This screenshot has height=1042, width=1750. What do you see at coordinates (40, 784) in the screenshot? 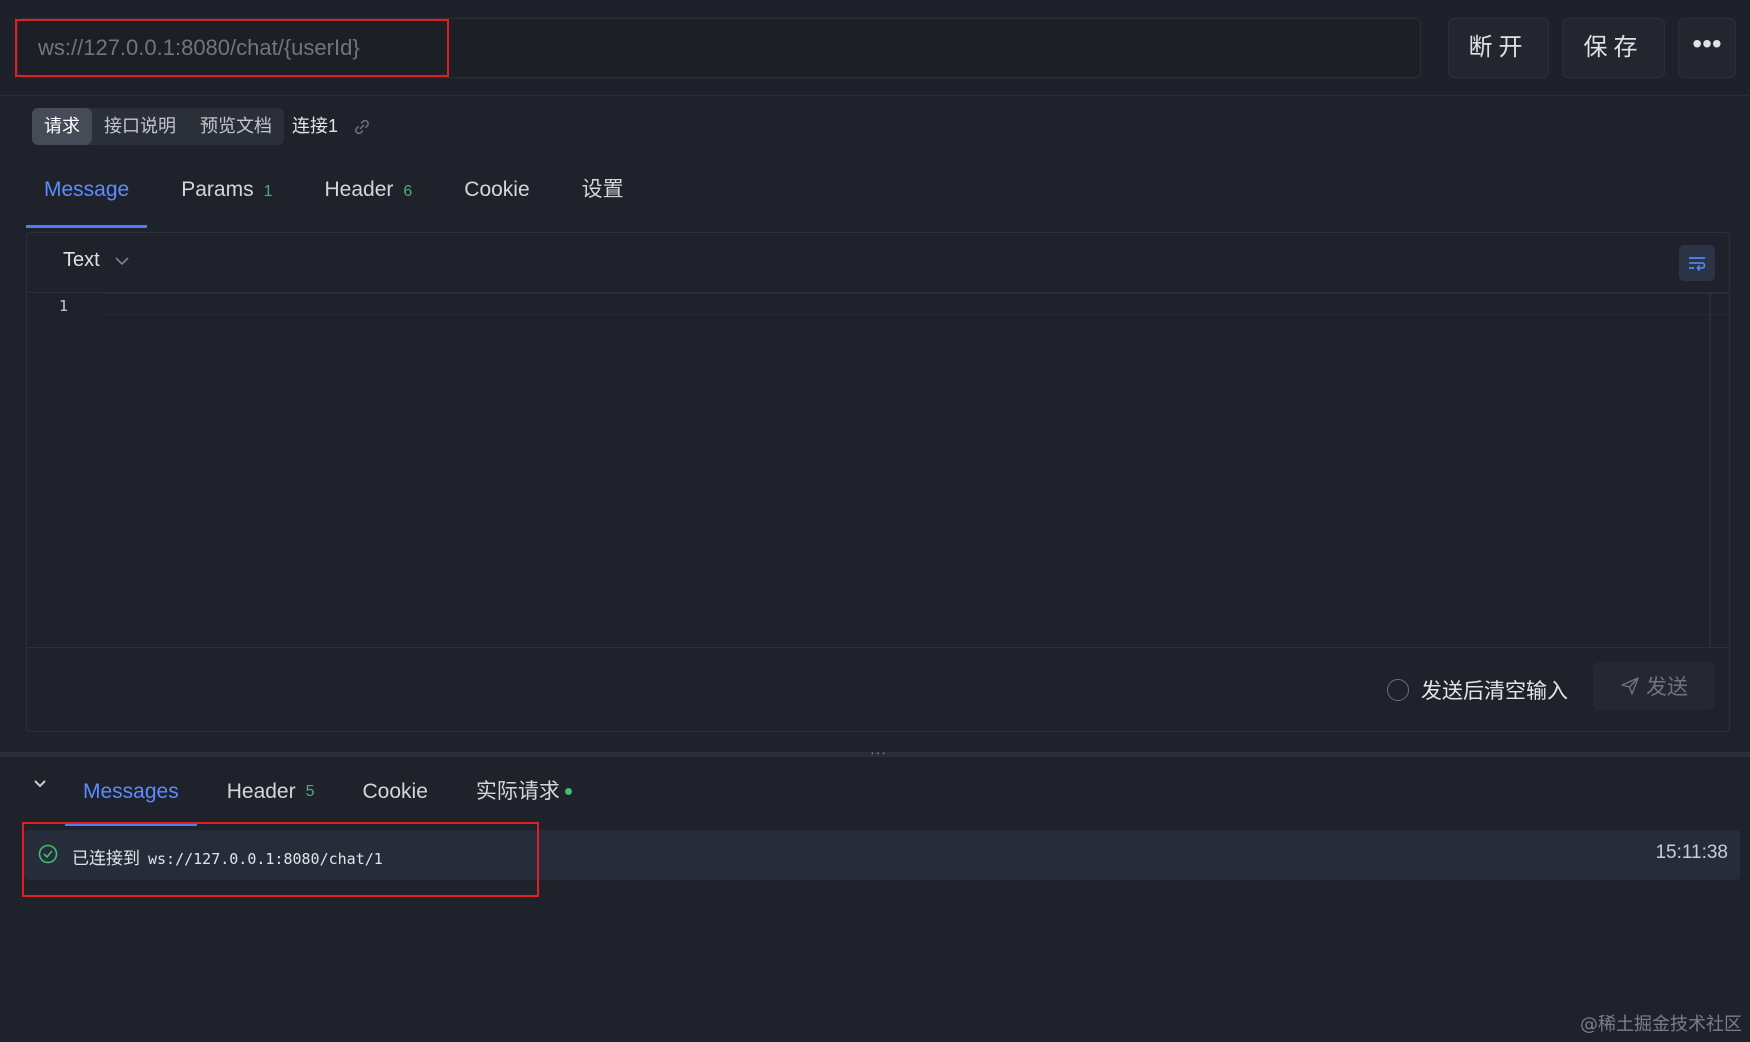
I see `collapse-chevron-icon` at bounding box center [40, 784].